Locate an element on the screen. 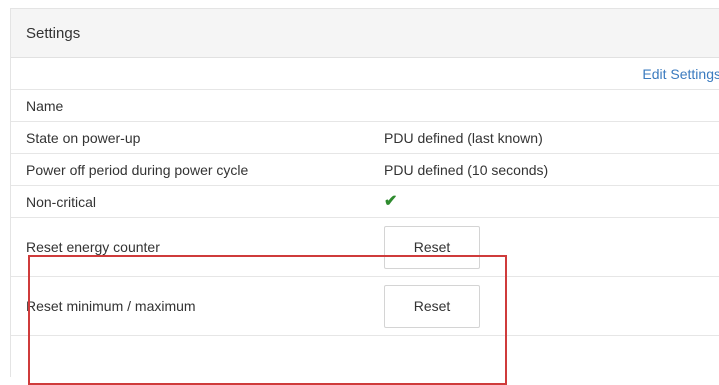  checkmark-icon: ✔ is located at coordinates (391, 201).